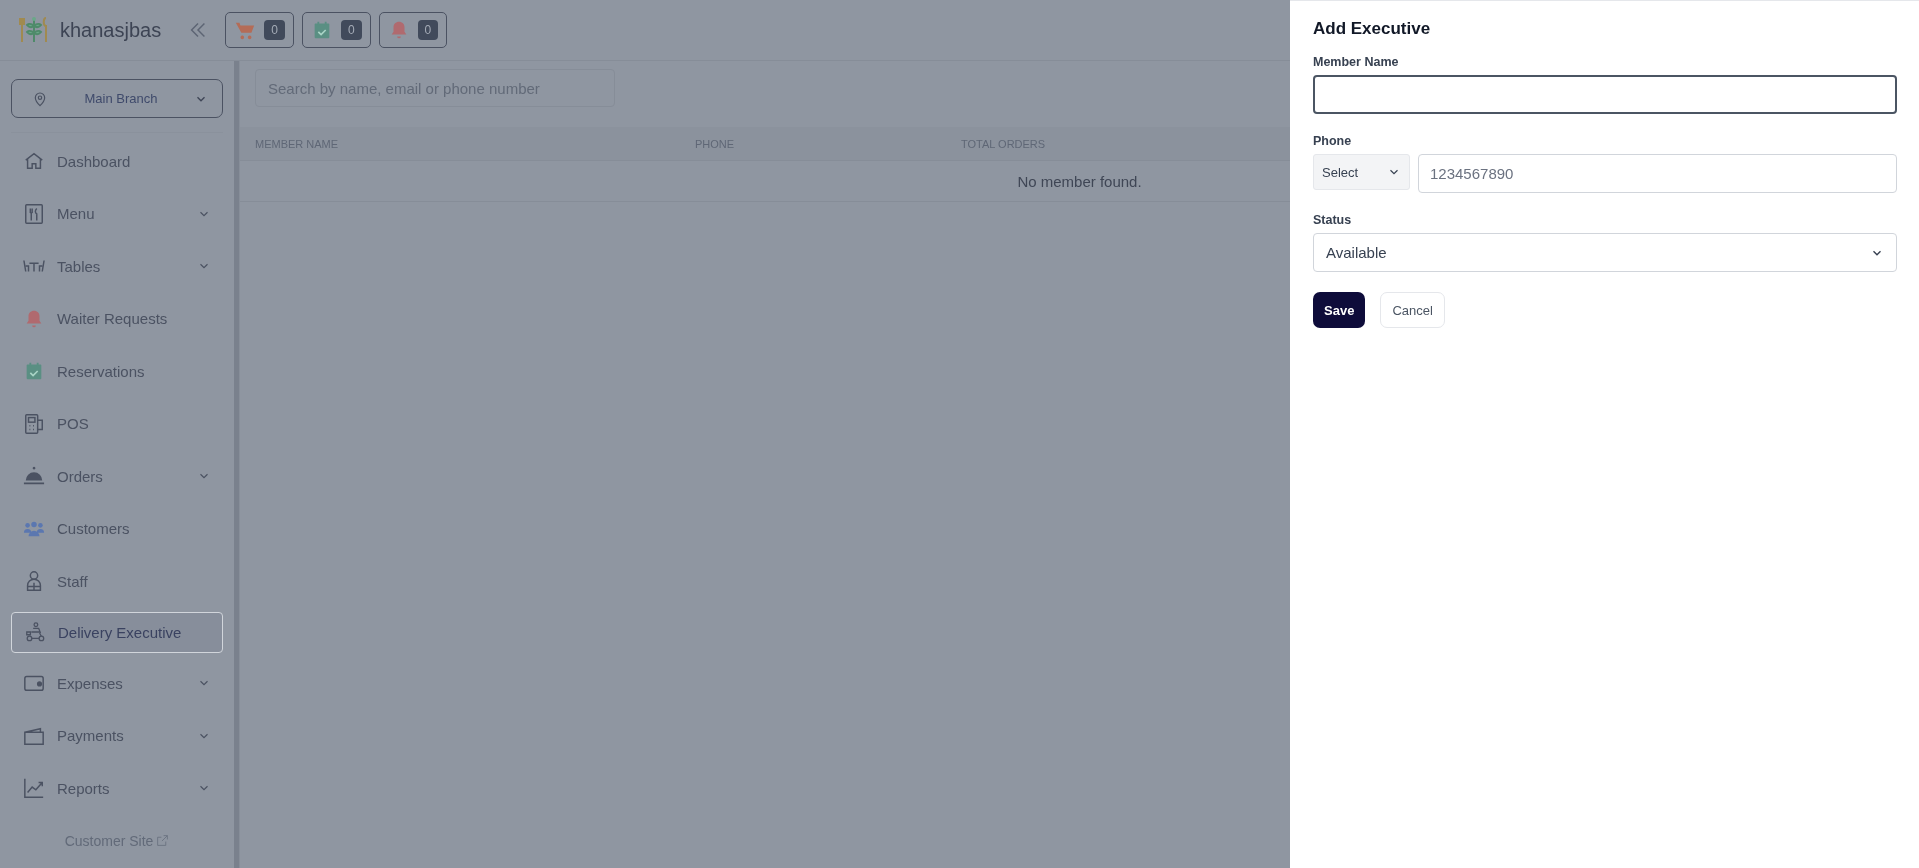 Image resolution: width=1919 pixels, height=868 pixels. What do you see at coordinates (1356, 62) in the screenshot?
I see `field-label: Member Name` at bounding box center [1356, 62].